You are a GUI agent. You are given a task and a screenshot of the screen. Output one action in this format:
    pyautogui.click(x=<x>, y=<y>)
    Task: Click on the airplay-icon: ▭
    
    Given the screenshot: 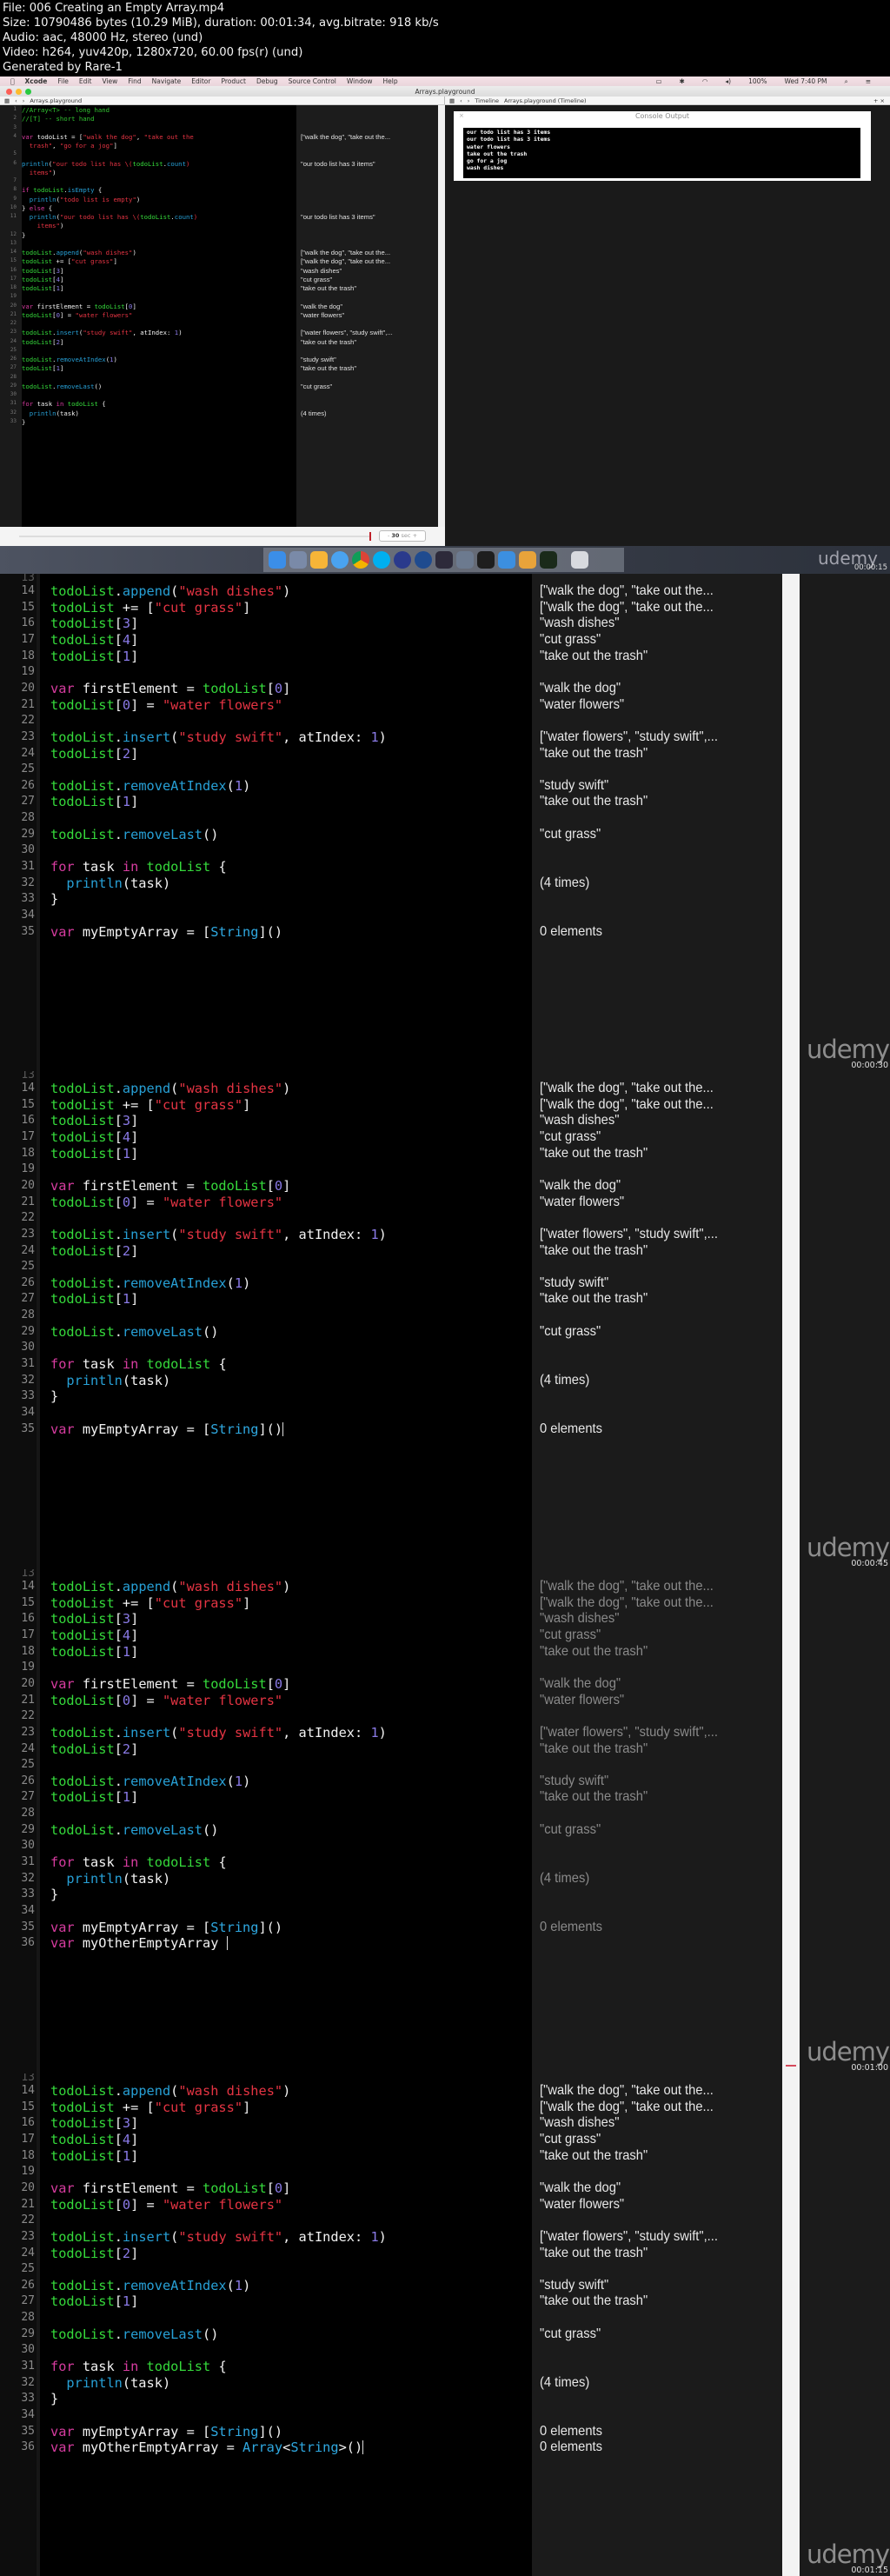 What is the action you would take?
    pyautogui.click(x=658, y=81)
    